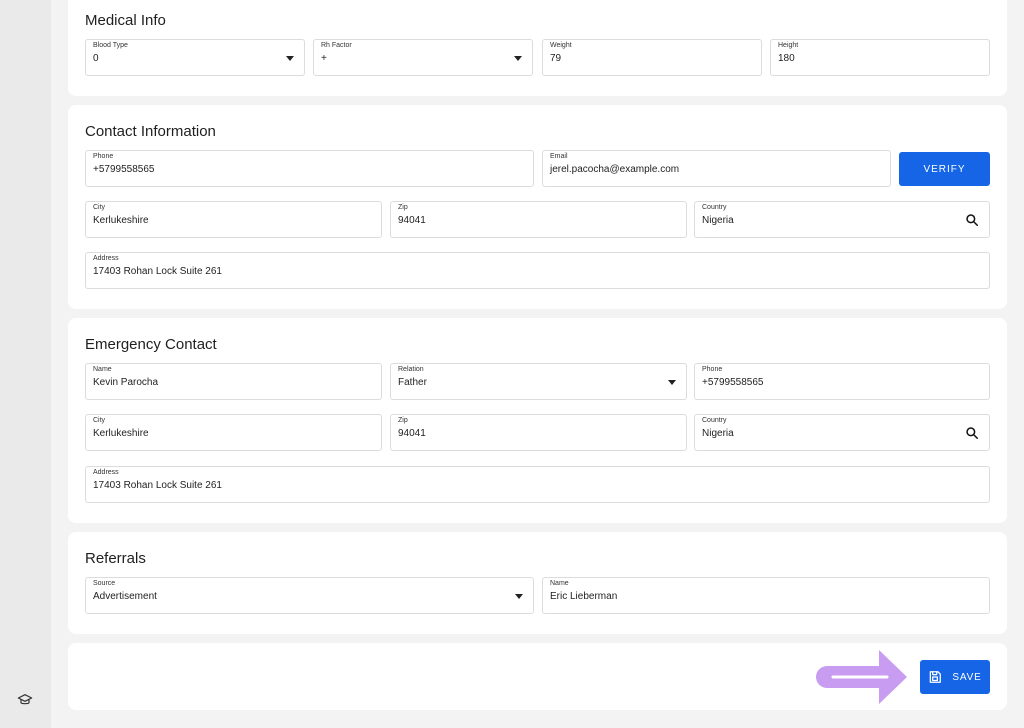  I want to click on save-button: SAVE, so click(955, 677).